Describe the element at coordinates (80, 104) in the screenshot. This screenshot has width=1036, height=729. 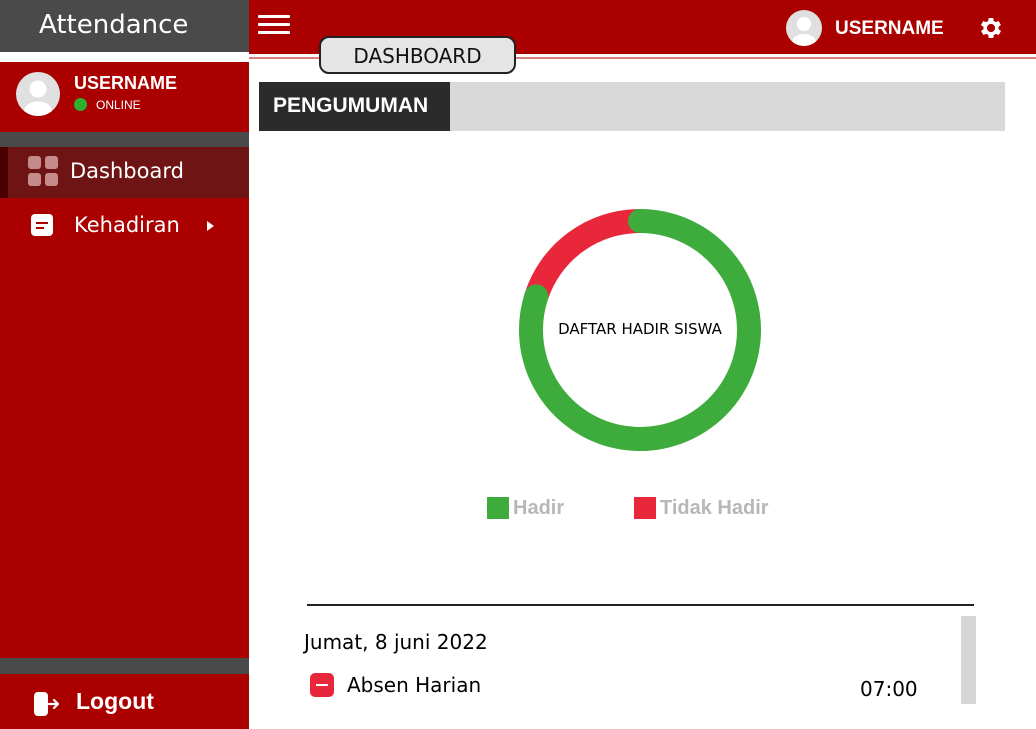
I see `online-status-dot` at that location.